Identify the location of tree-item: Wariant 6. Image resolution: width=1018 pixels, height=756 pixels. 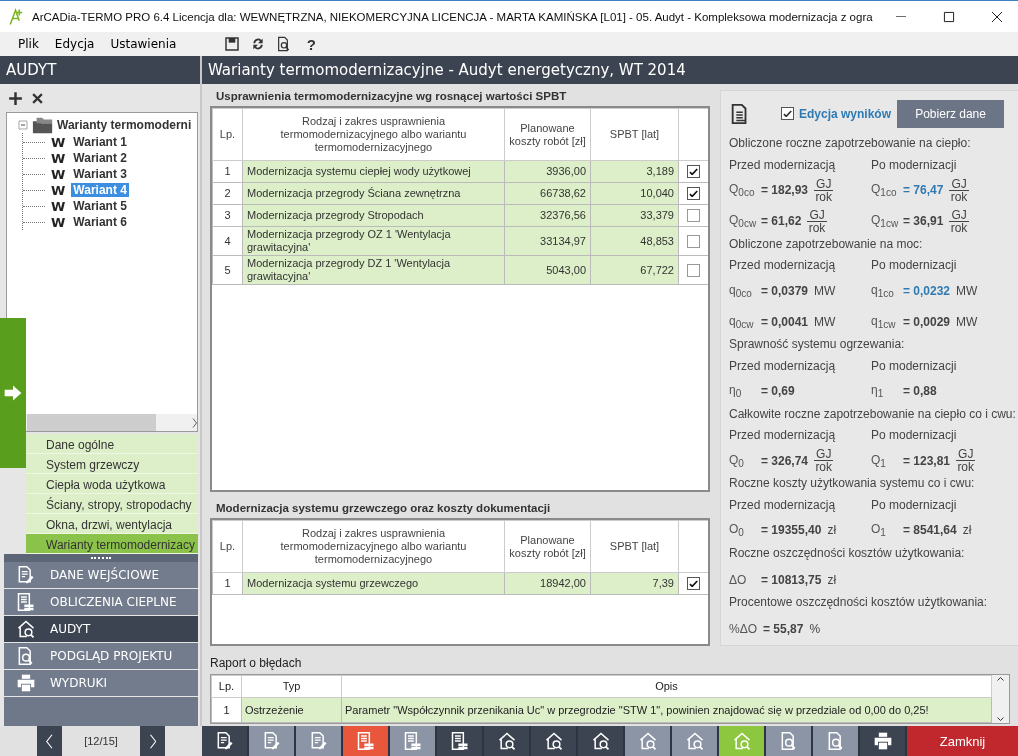
(100, 222).